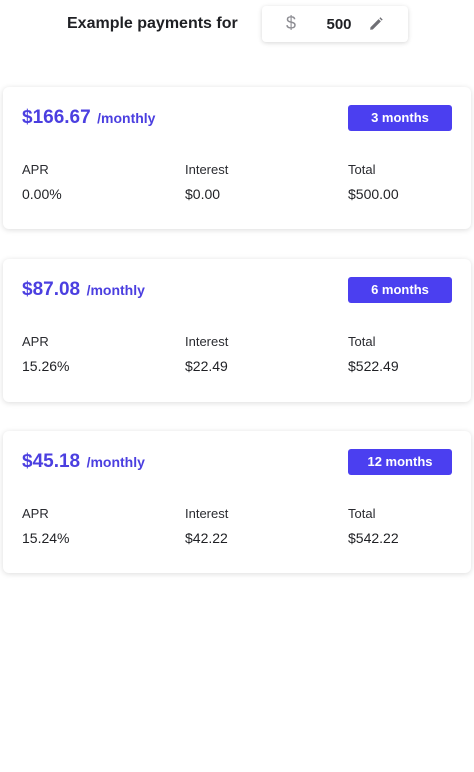 This screenshot has width=474, height=772. Describe the element at coordinates (206, 538) in the screenshot. I see `interest-value: $42.22` at that location.